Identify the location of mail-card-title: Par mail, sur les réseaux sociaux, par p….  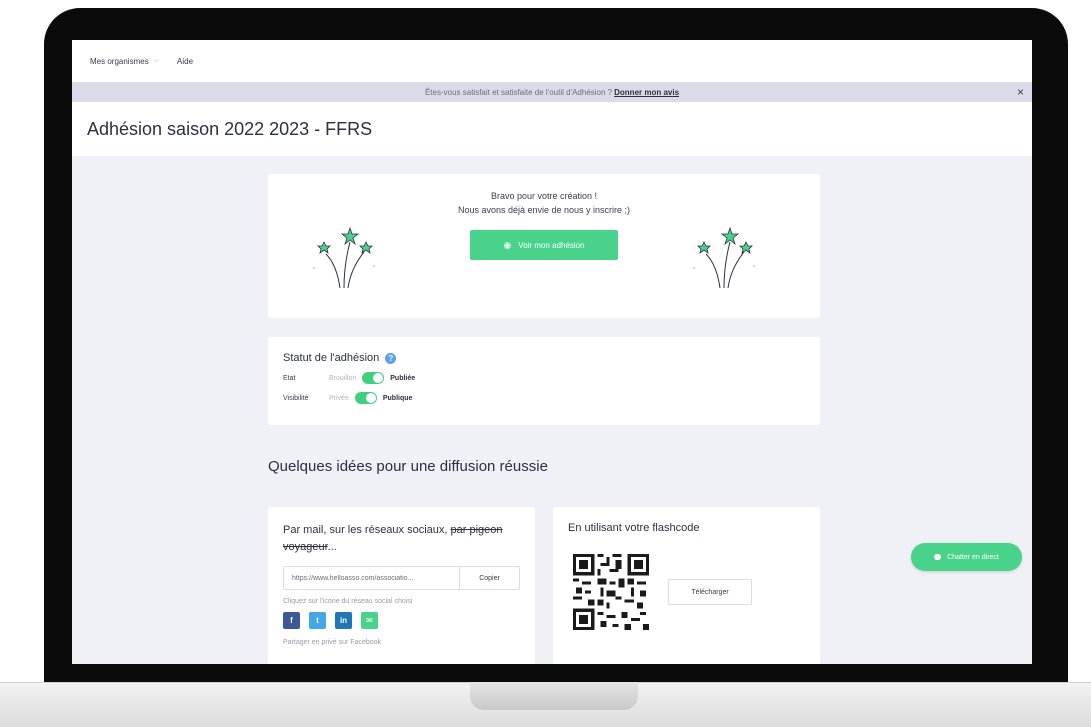
(401, 539).